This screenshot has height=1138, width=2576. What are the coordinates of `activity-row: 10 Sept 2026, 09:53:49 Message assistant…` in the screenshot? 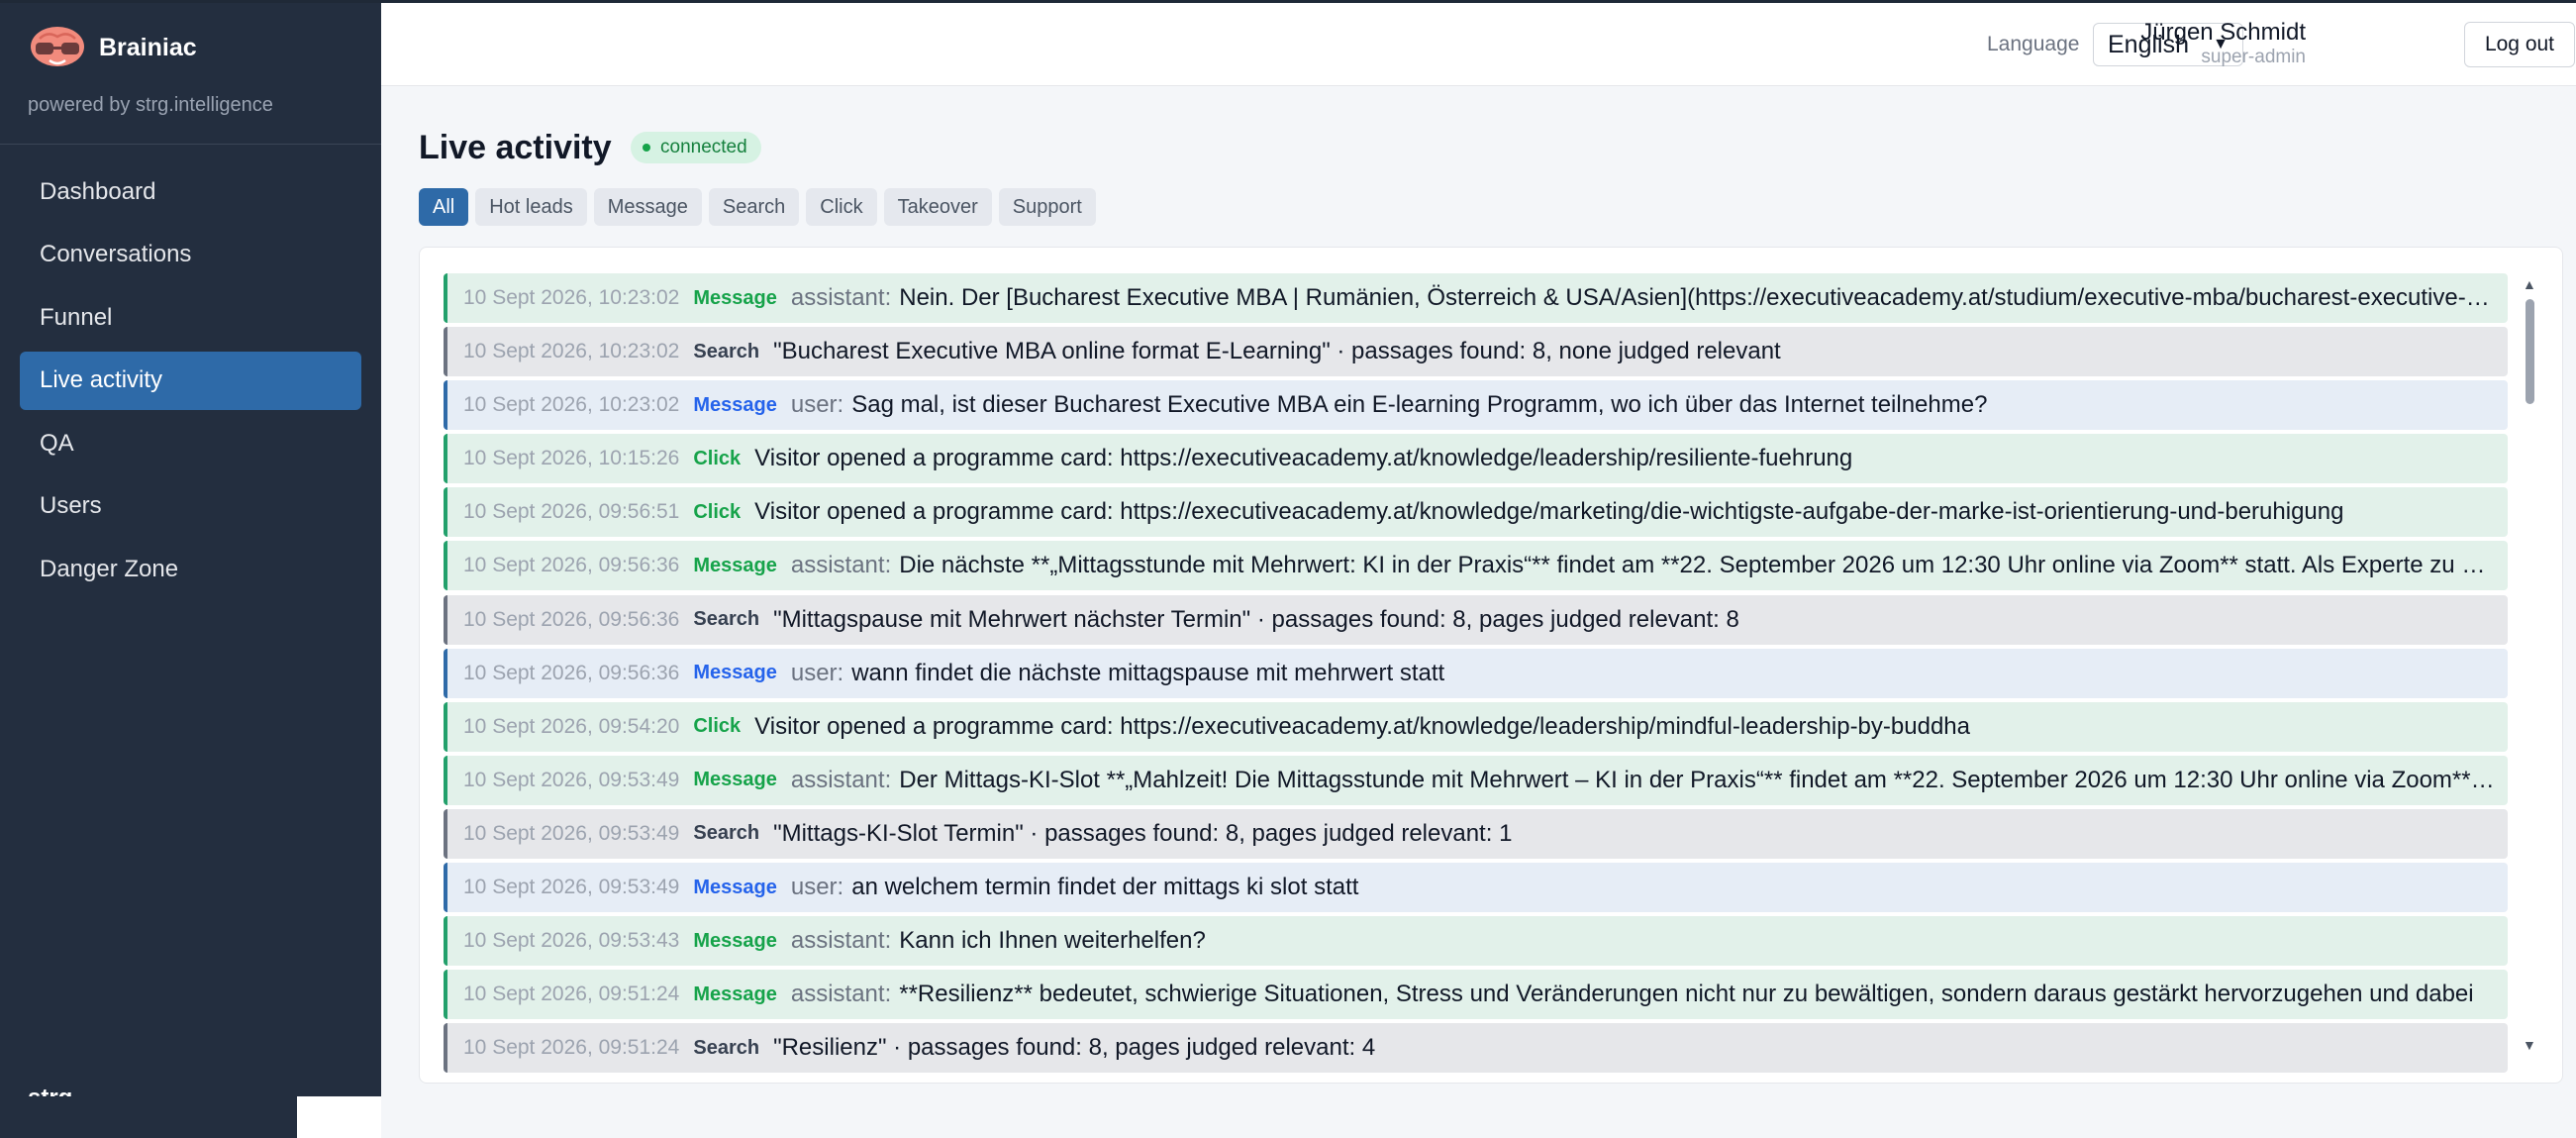 It's located at (1476, 780).